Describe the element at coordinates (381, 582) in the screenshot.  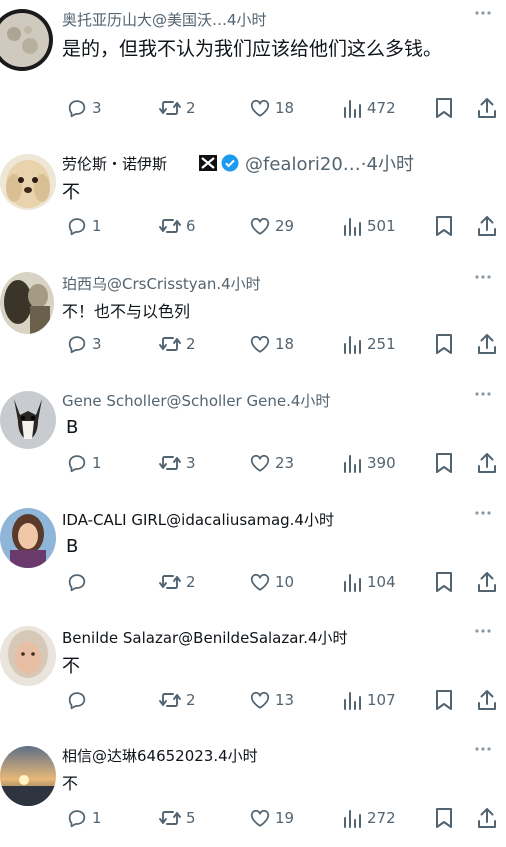
I see `views-count: 104` at that location.